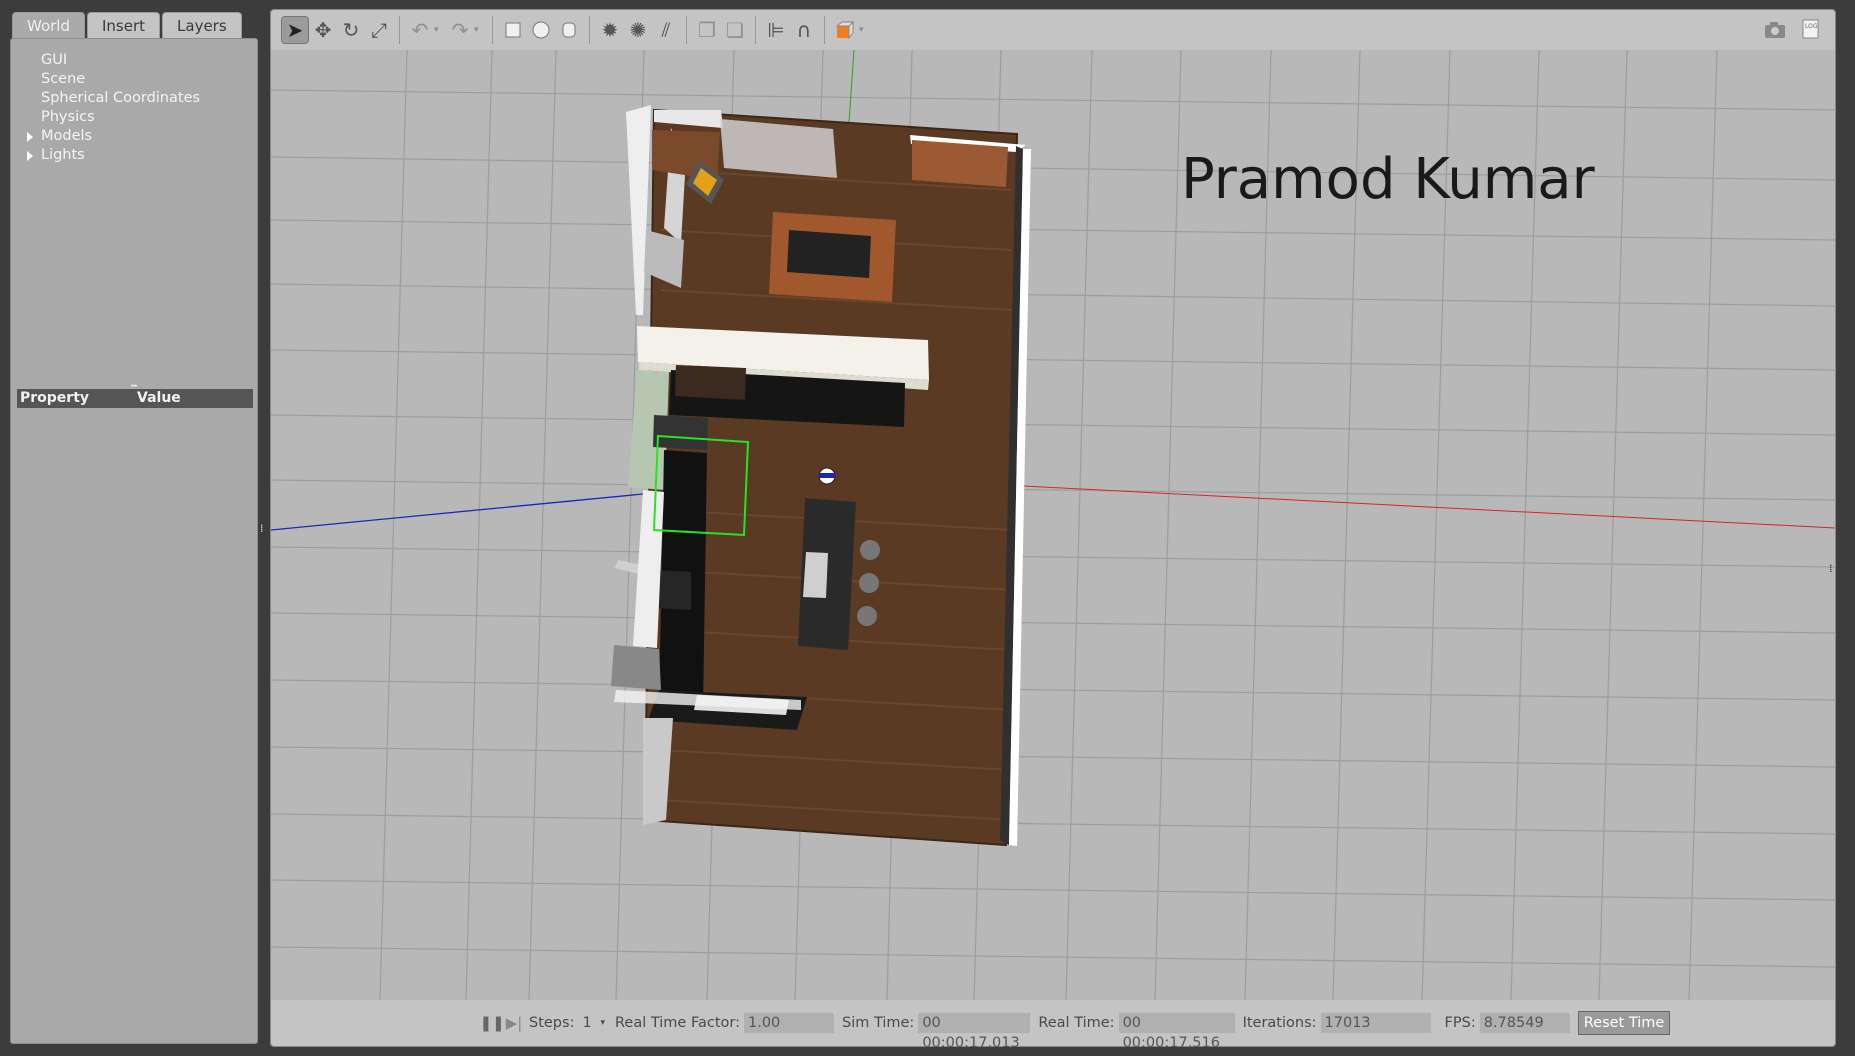  Describe the element at coordinates (735, 30) in the screenshot. I see `paste-icon: ❏` at that location.